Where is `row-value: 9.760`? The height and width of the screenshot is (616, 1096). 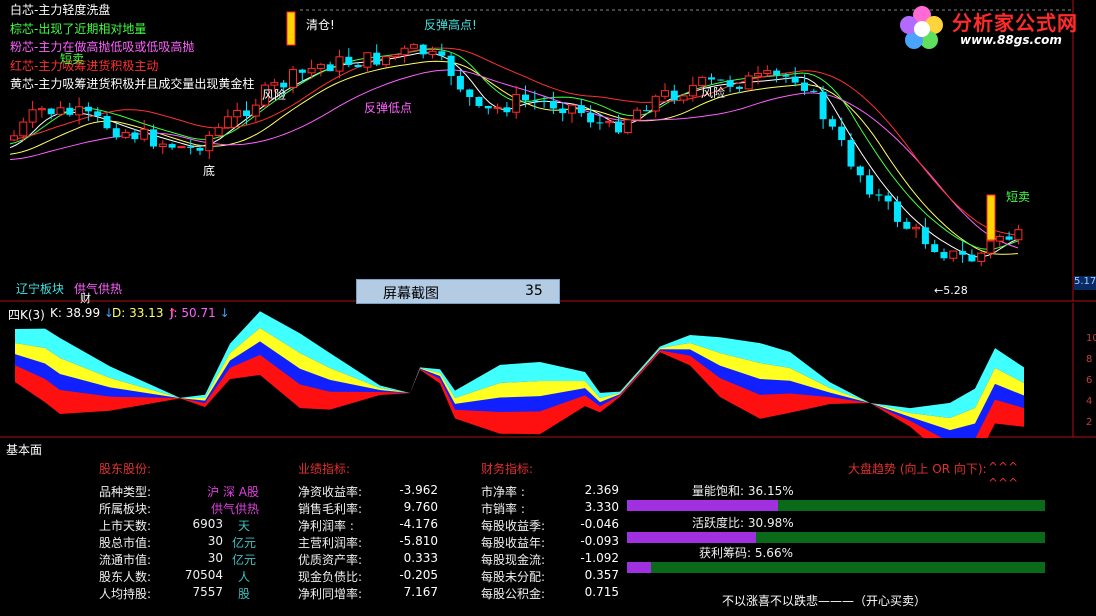 row-value: 9.760 is located at coordinates (420, 507).